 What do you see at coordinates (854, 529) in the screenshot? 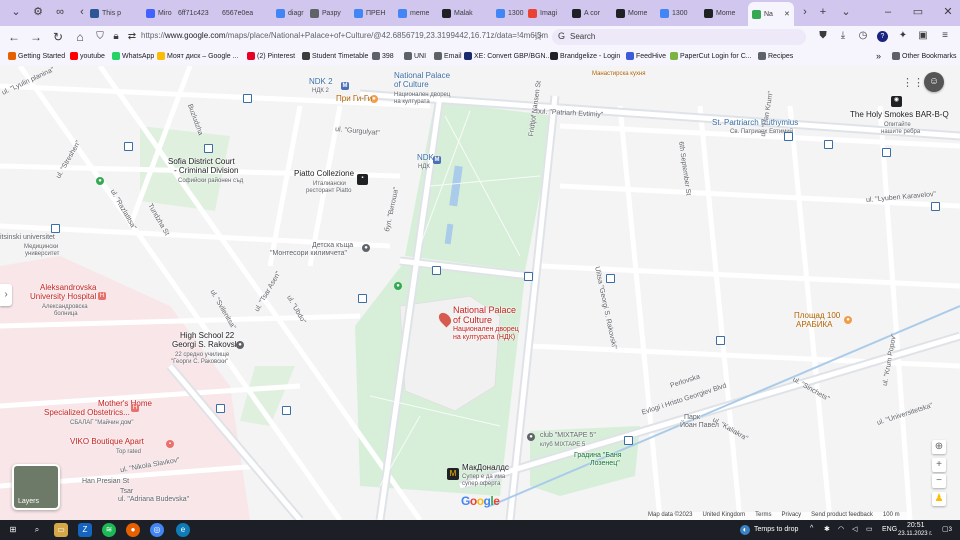
I see `volume-icon: ◁` at bounding box center [854, 529].